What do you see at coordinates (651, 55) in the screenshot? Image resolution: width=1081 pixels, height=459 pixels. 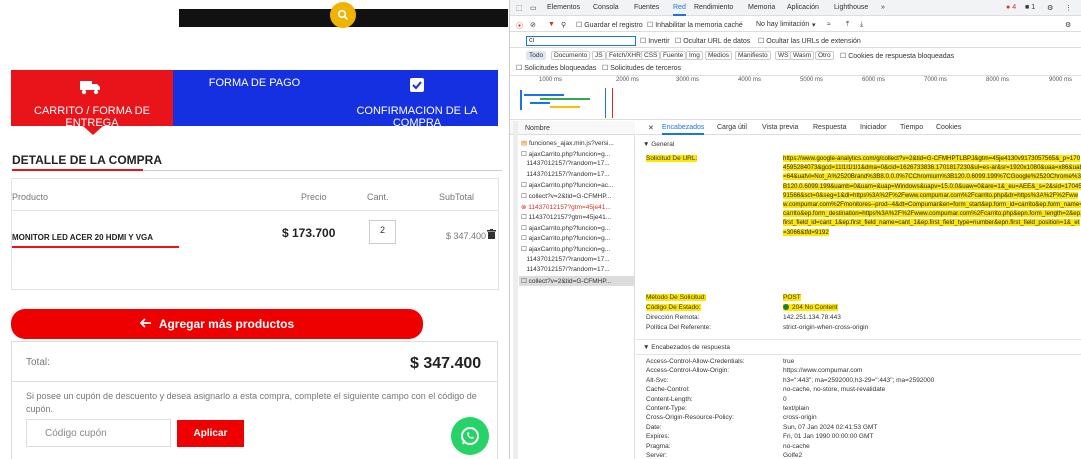 I see `type-css: CSS` at bounding box center [651, 55].